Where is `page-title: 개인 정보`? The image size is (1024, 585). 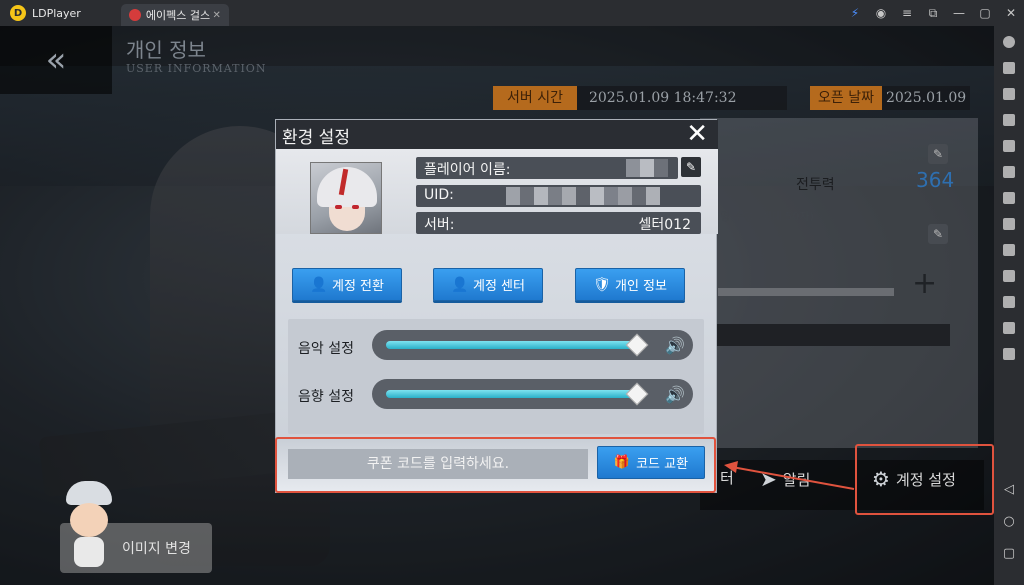
page-title: 개인 정보 is located at coordinates (166, 50).